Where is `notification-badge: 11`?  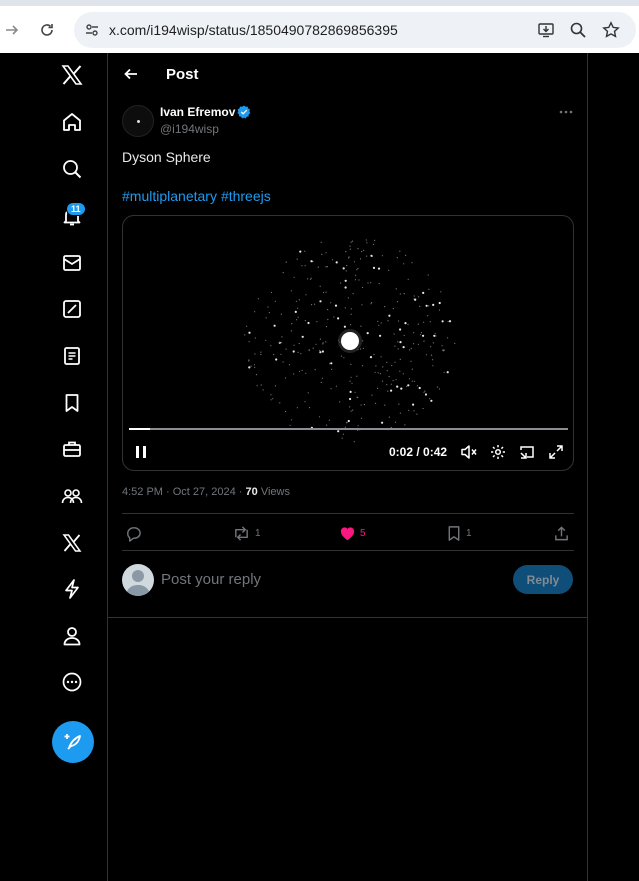 notification-badge: 11 is located at coordinates (76, 209).